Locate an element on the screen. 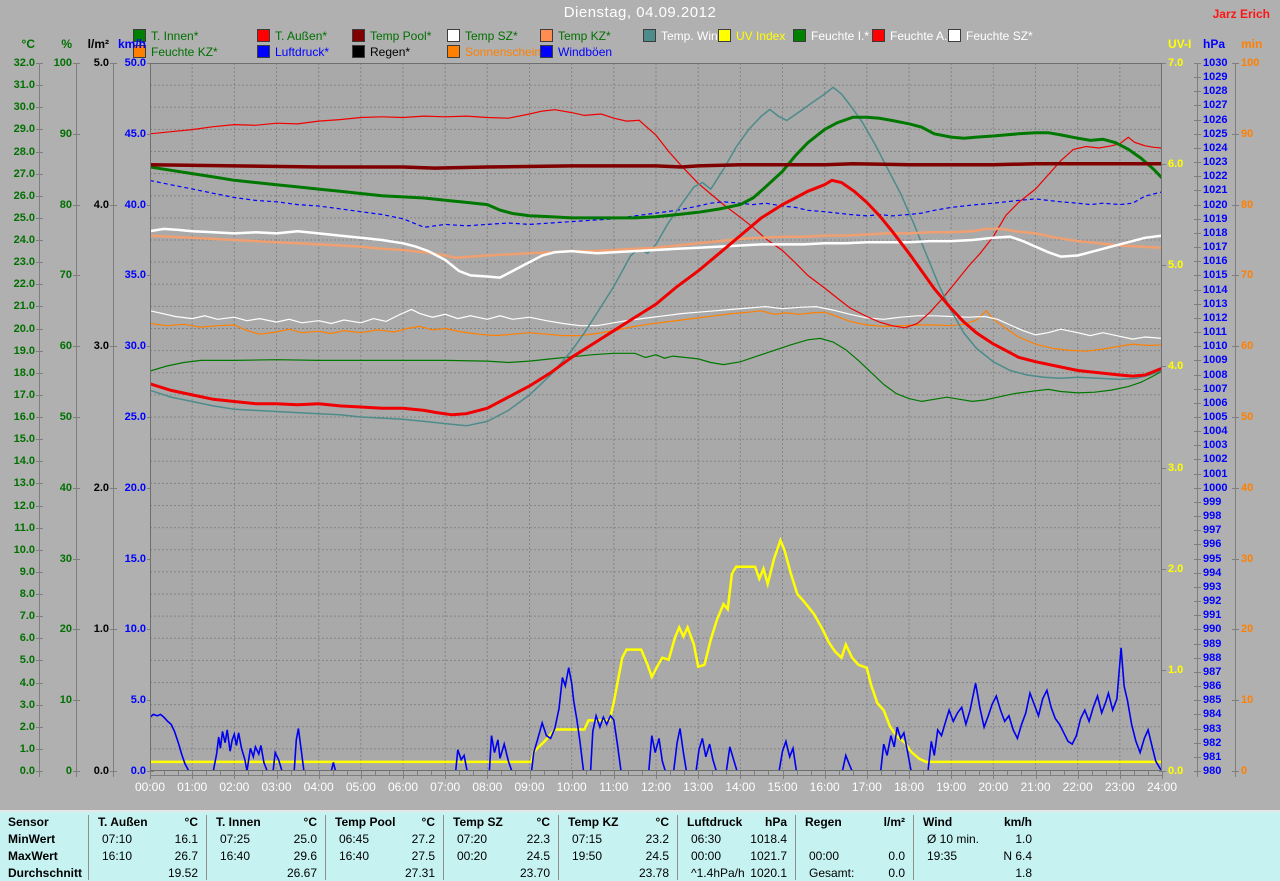  axis-tick-label-kmh: 30.0 is located at coordinates (135, 346).